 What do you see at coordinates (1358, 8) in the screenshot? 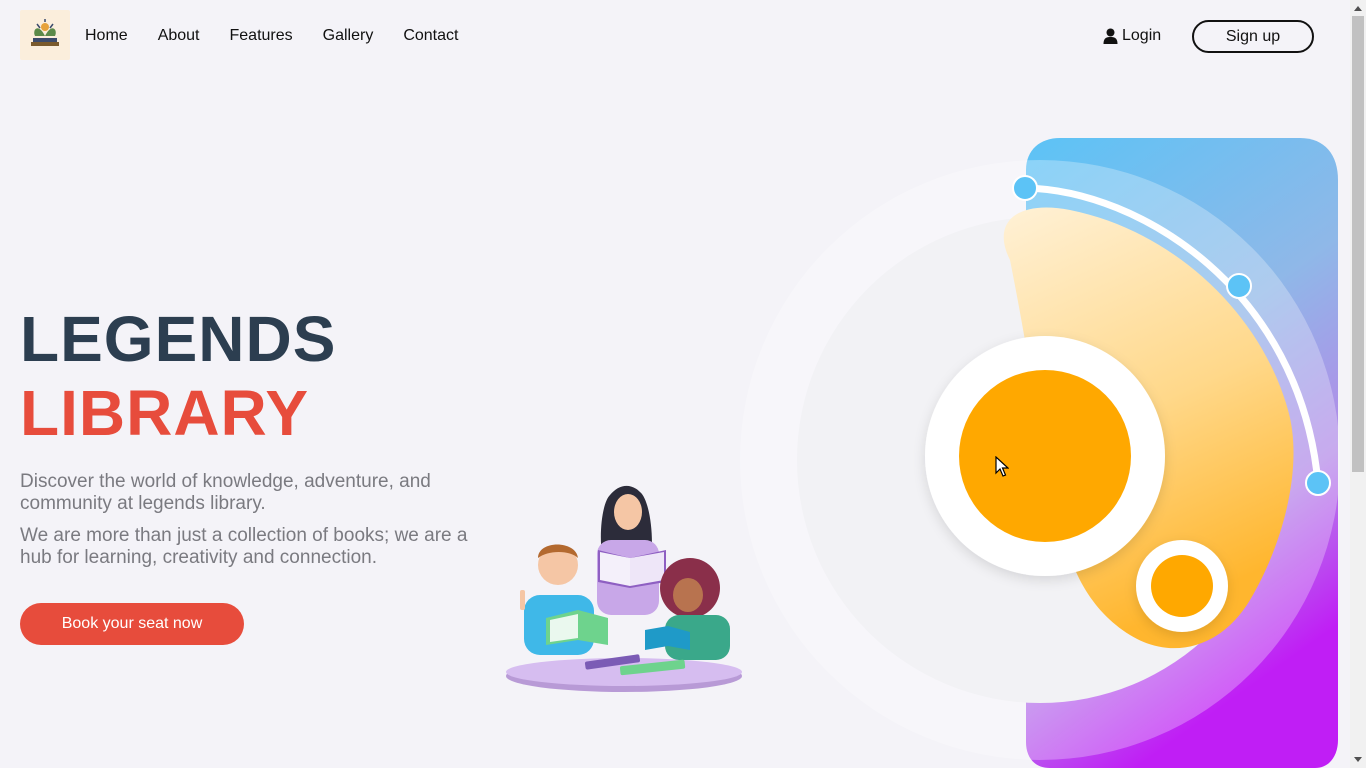
I see `scroll-up-arrow-icon` at bounding box center [1358, 8].